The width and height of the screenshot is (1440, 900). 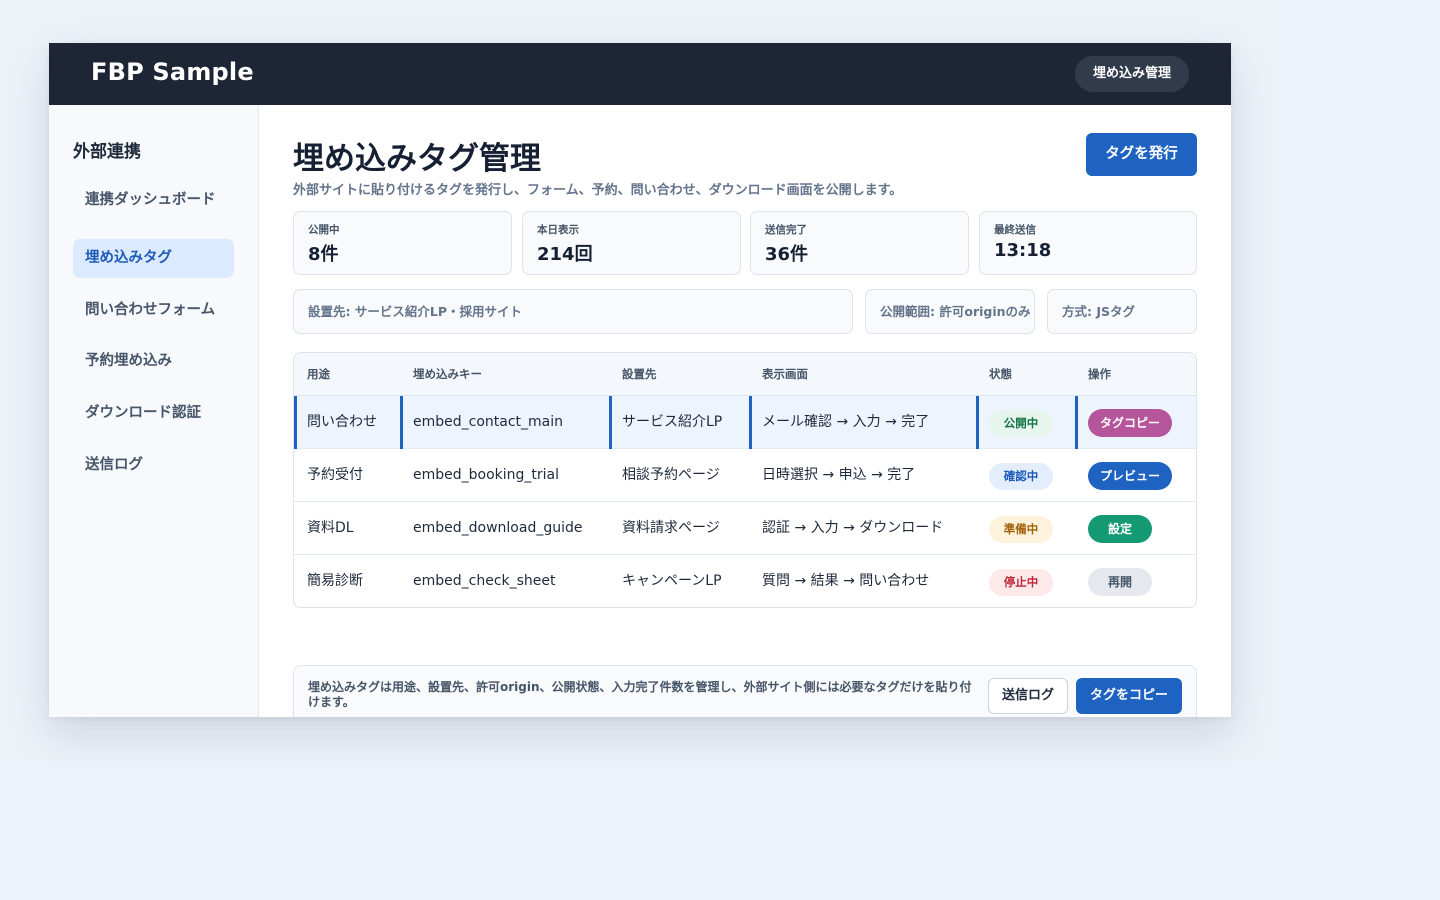 I want to click on resume-action-button: 再開, so click(x=1120, y=582).